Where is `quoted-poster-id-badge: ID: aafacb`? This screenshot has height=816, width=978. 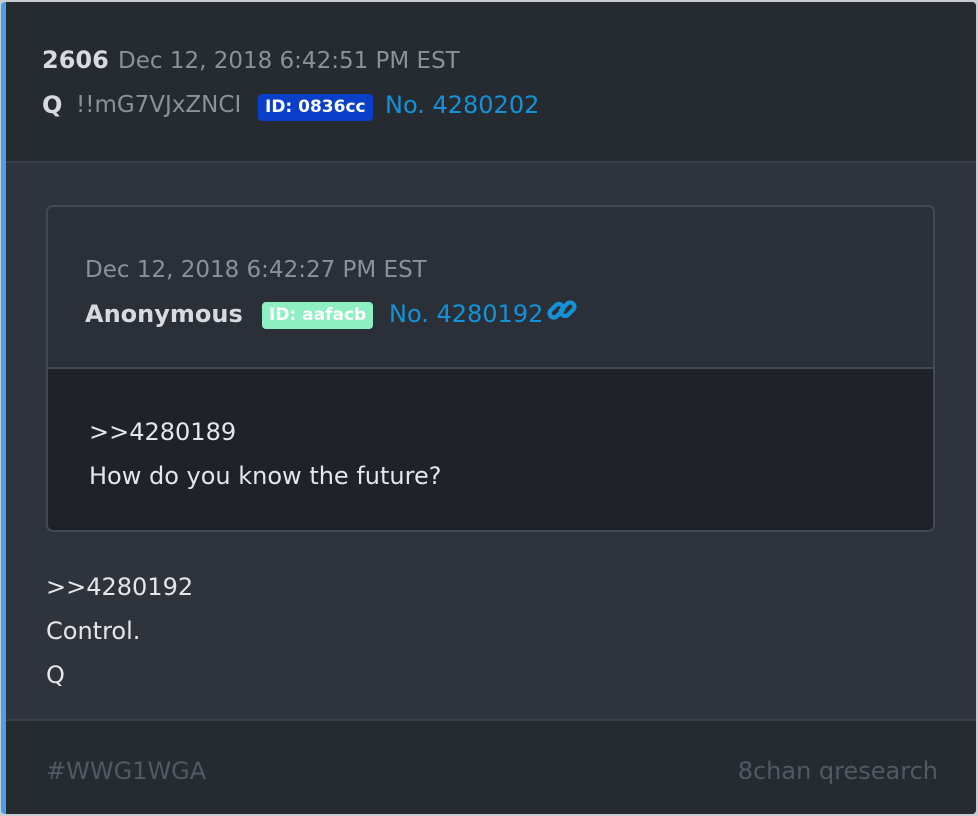
quoted-poster-id-badge: ID: aafacb is located at coordinates (318, 315).